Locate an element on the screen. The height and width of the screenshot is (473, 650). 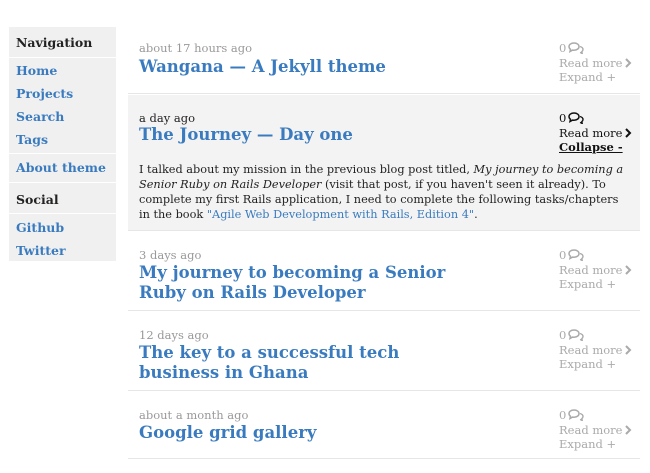
sidebar-item-tags: Tags is located at coordinates (32, 139).